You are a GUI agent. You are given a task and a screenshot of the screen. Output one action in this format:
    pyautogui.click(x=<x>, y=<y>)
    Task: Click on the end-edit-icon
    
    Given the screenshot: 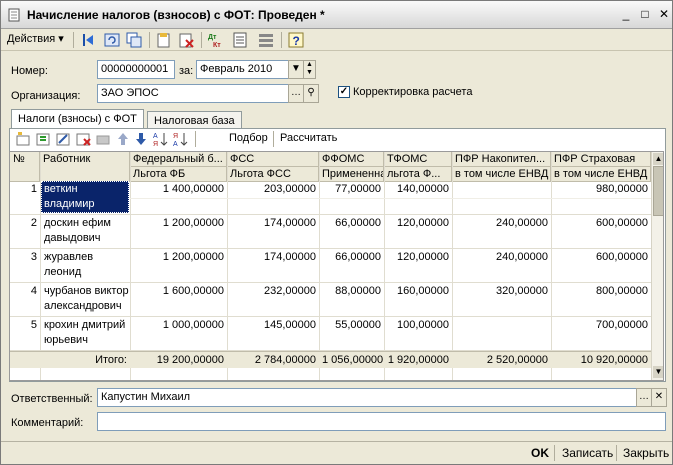 What is the action you would take?
    pyautogui.click(x=103, y=139)
    